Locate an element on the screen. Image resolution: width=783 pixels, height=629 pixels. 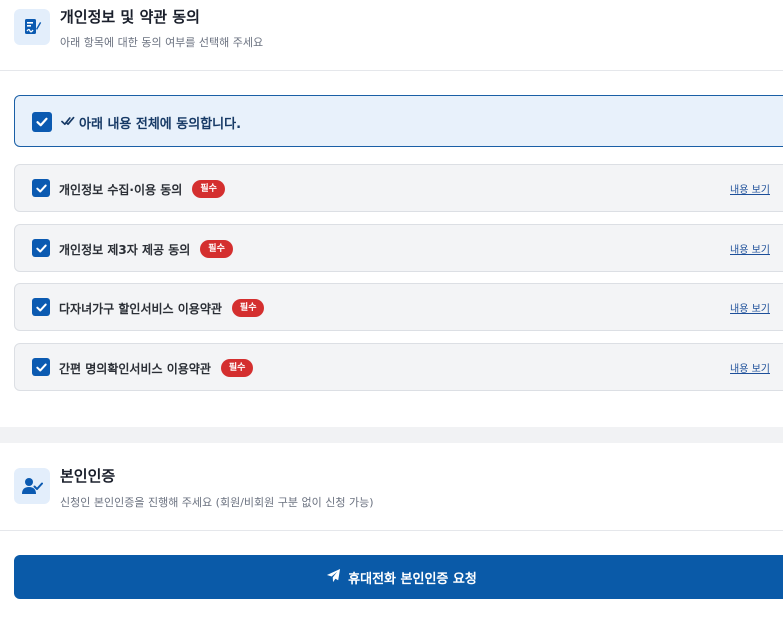
term-label-wrap: 개인정보 제3자 제공 동의 필수 is located at coordinates (146, 249).